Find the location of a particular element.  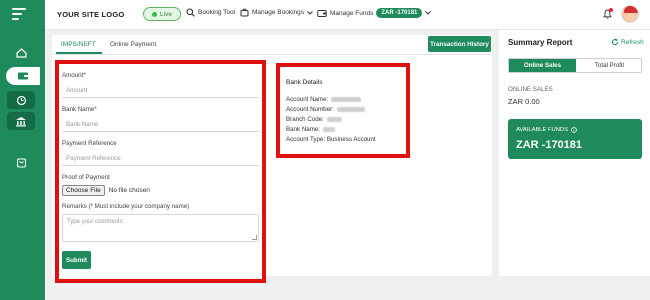

available-funds-label-row: AVAILABLE FUNDS is located at coordinates (546, 130).